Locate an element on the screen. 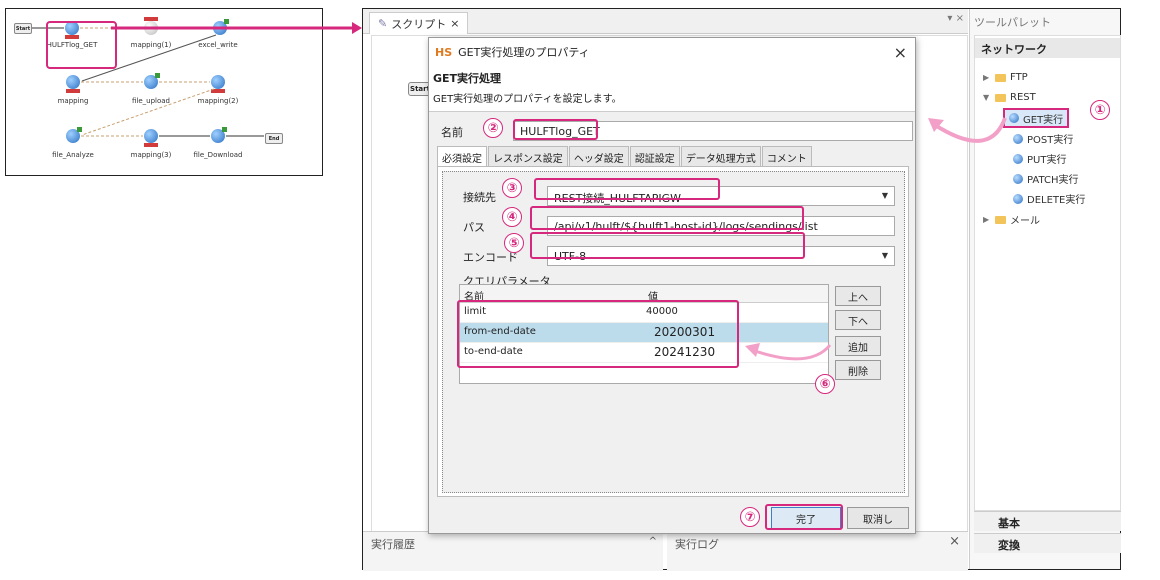 This screenshot has width=1160, height=580. step-number-7: ⑦ is located at coordinates (750, 517).